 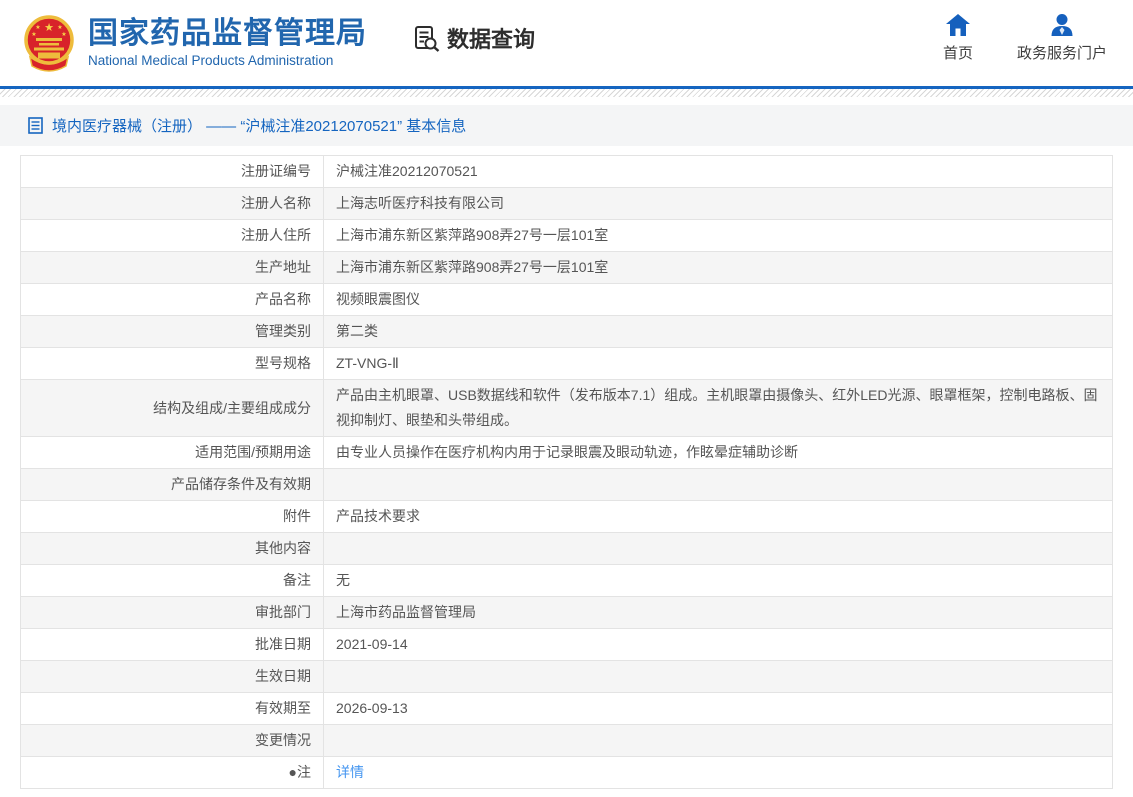 What do you see at coordinates (566, 93) in the screenshot?
I see `hatch-band` at bounding box center [566, 93].